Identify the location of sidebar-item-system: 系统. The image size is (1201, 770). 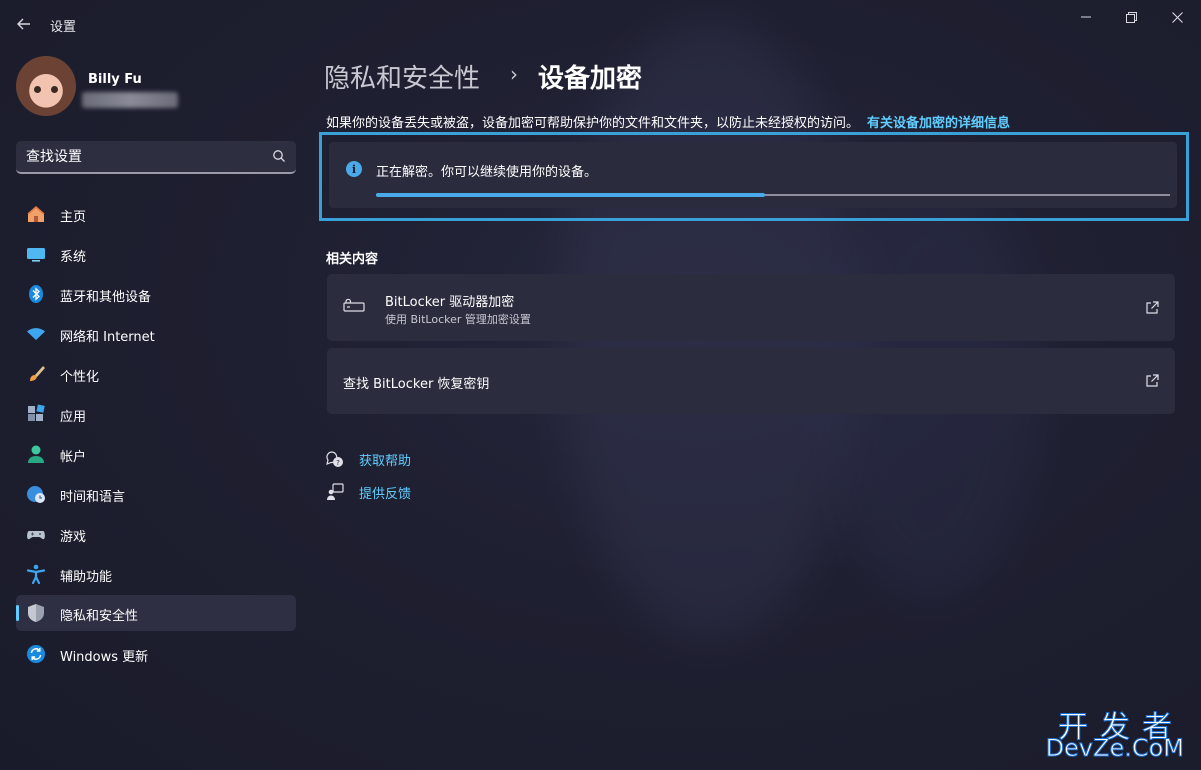
(156, 254).